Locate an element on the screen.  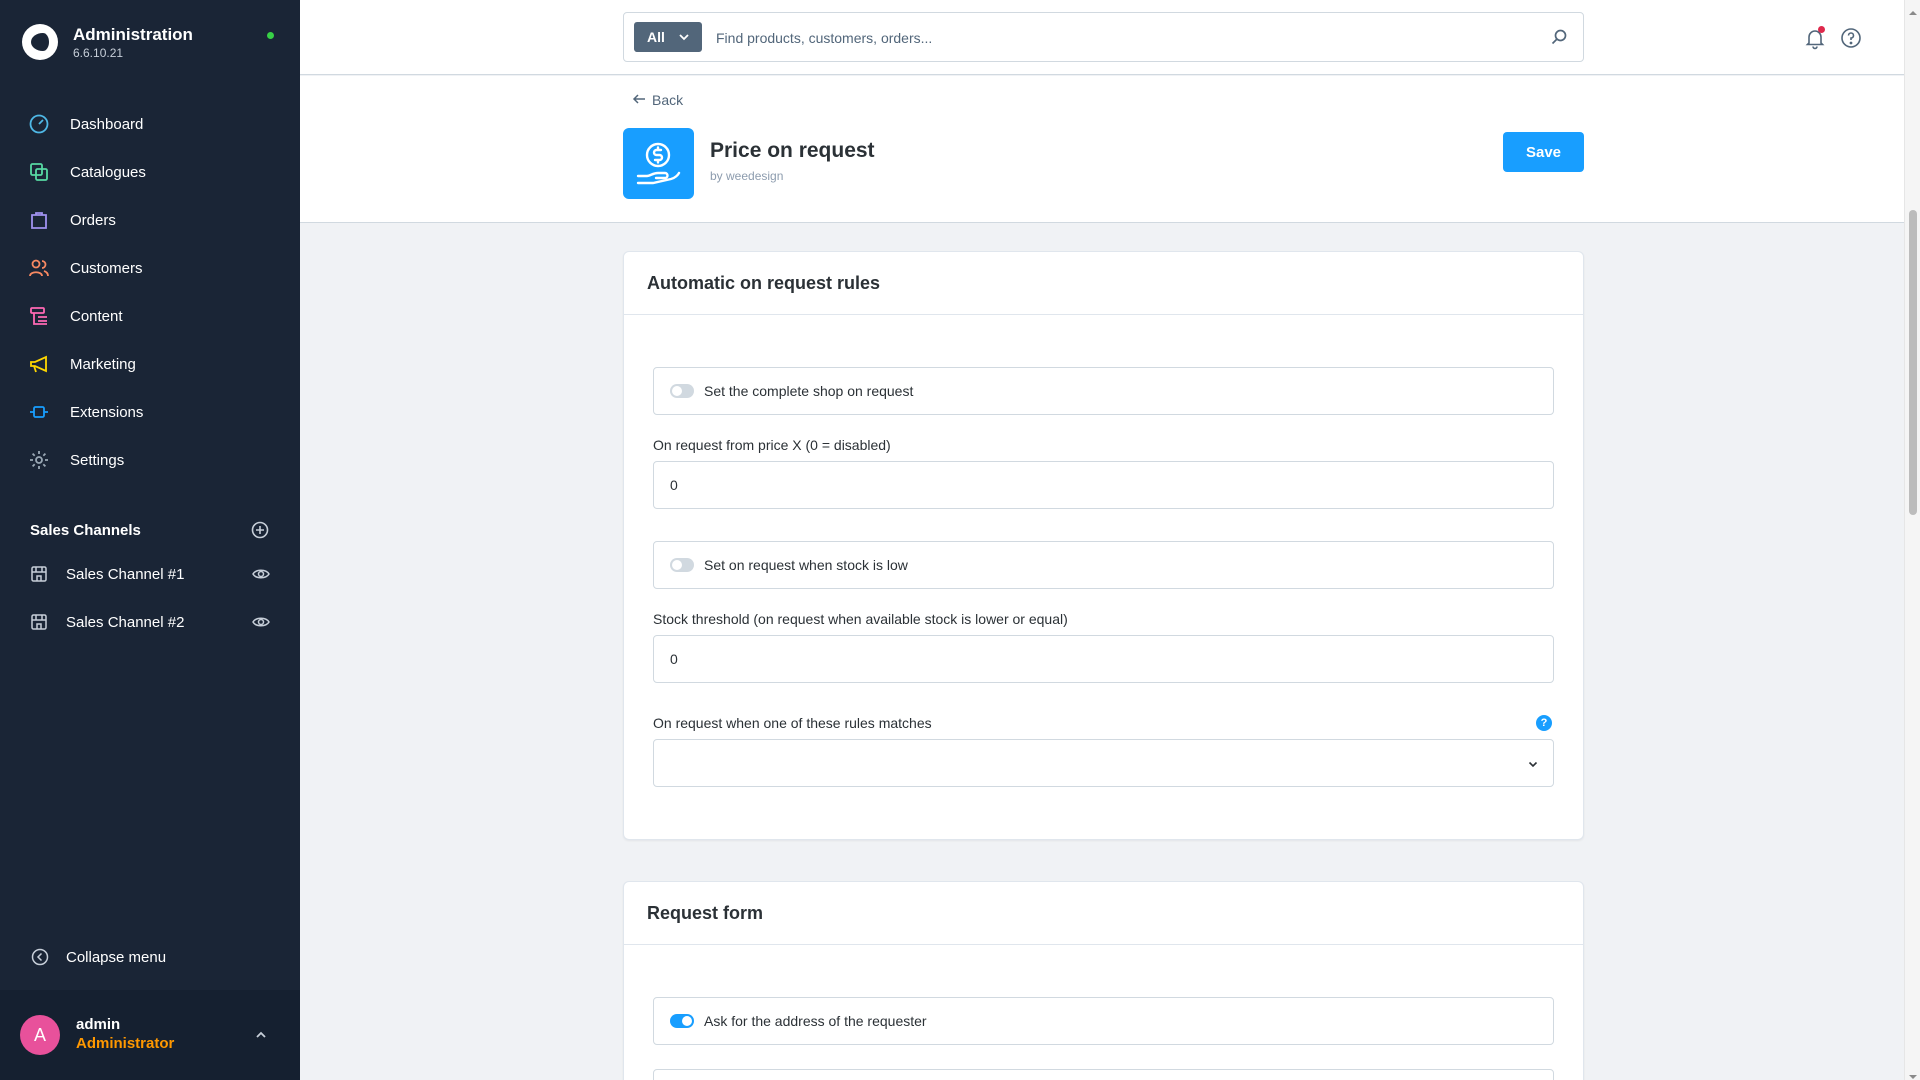
stock-threshold-input: 0 is located at coordinates (1103, 659).